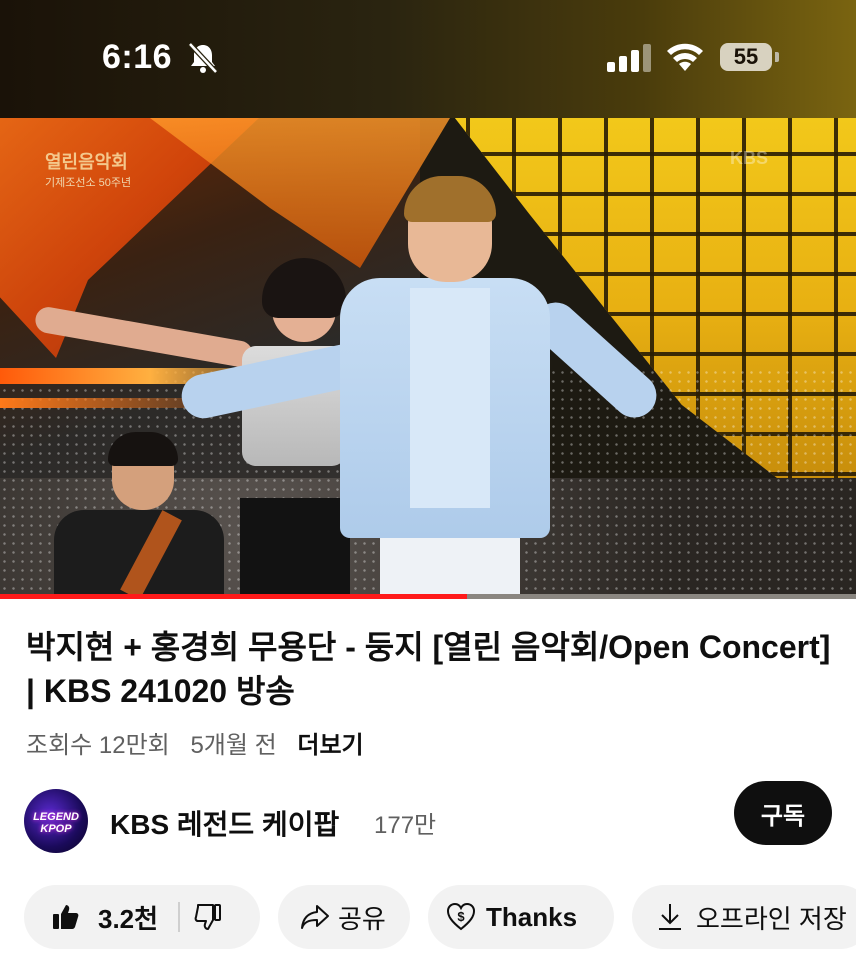  What do you see at coordinates (56, 817) in the screenshot?
I see `avatar-text-legend: LEGEND` at bounding box center [56, 817].